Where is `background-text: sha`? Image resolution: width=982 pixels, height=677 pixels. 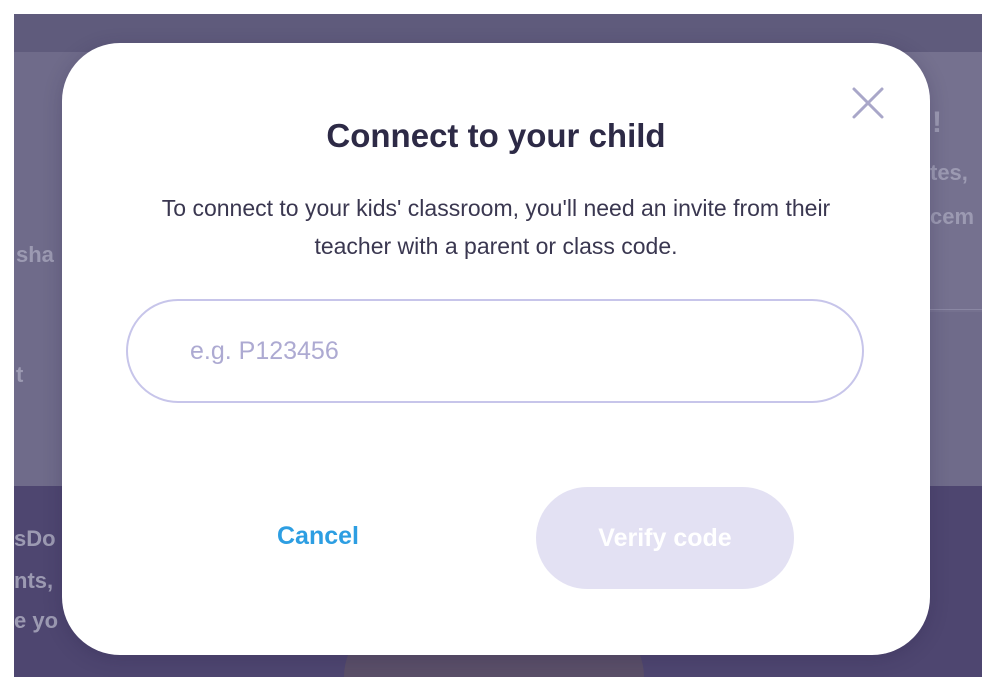 background-text: sha is located at coordinates (35, 254).